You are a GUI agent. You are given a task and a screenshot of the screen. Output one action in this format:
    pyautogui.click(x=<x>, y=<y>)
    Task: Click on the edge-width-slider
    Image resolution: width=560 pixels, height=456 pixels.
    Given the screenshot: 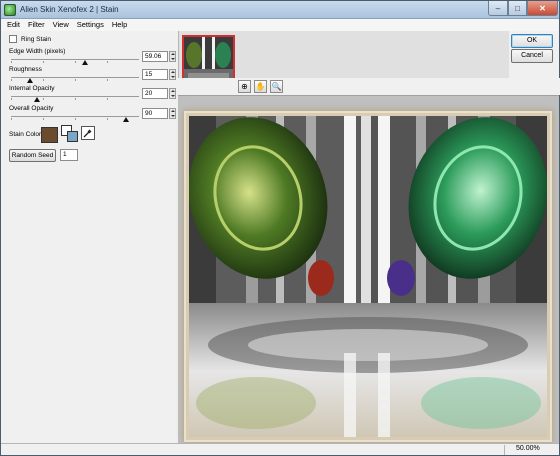 What is the action you would take?
    pyautogui.click(x=75, y=59)
    